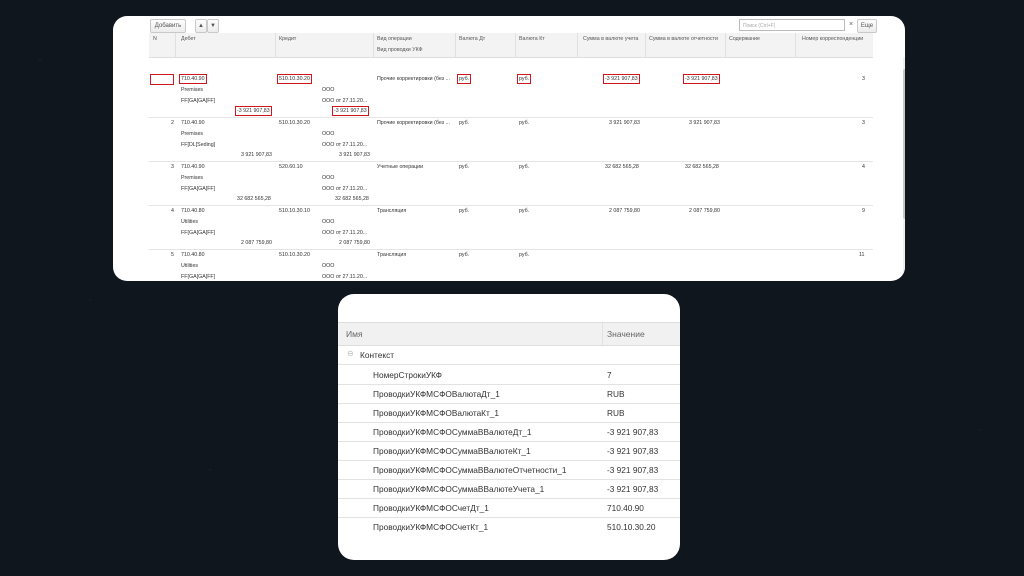 The height and width of the screenshot is (576, 1024). I want to click on col-sum-acc: Сумма в валюте учета, so click(610, 39).